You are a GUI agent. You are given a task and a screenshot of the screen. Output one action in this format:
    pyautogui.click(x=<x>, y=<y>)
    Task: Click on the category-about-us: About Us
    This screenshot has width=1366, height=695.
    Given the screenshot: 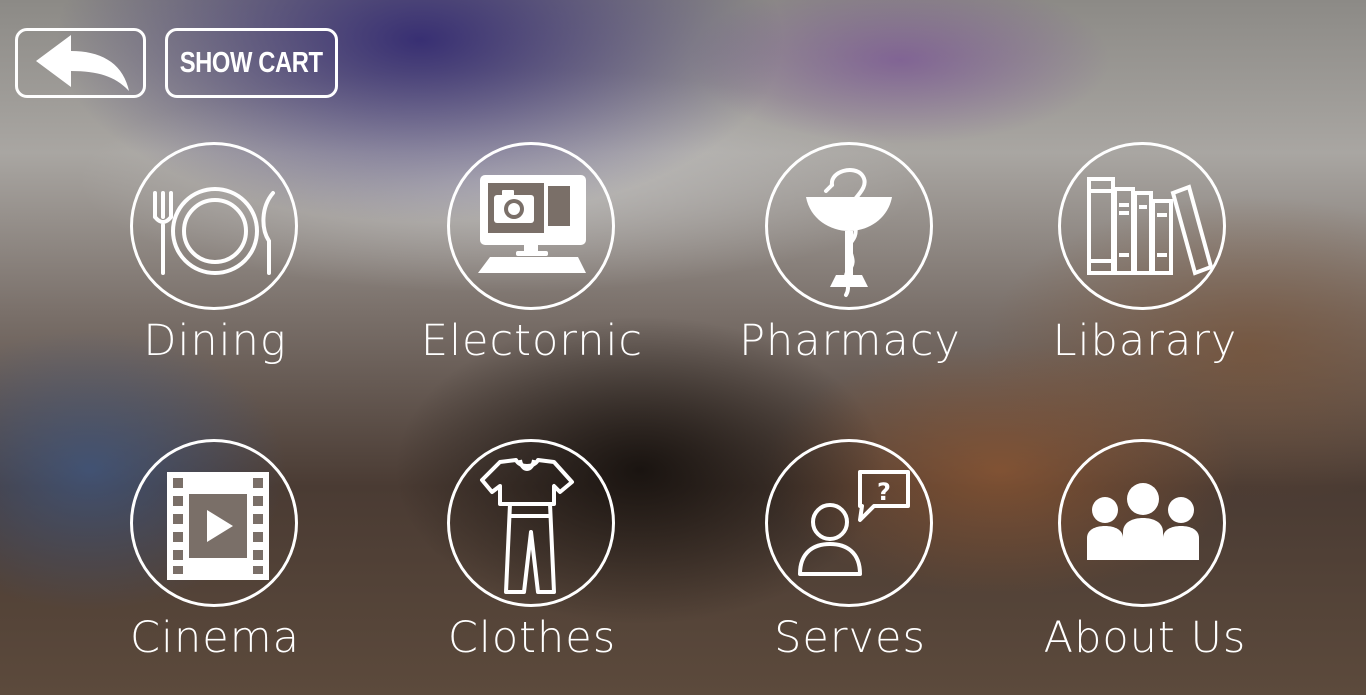 What is the action you would take?
    pyautogui.click(x=1145, y=554)
    